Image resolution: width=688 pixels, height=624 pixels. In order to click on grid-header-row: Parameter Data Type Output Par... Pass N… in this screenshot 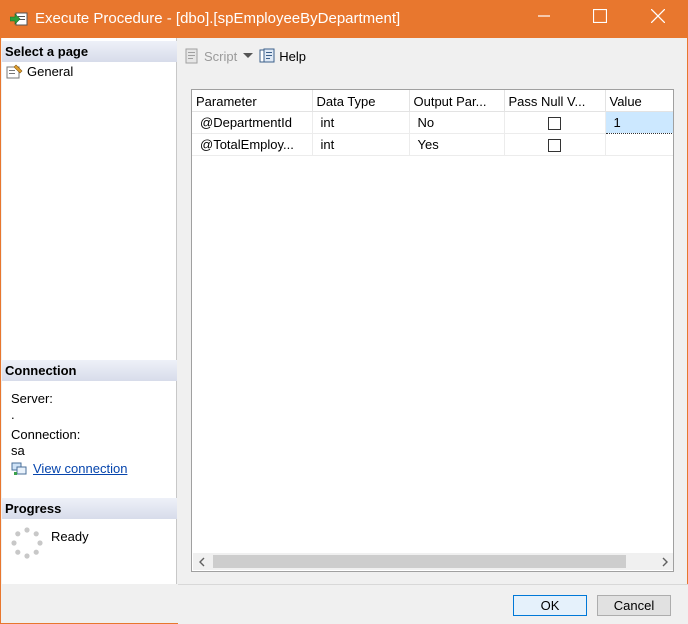, I will do `click(432, 101)`.